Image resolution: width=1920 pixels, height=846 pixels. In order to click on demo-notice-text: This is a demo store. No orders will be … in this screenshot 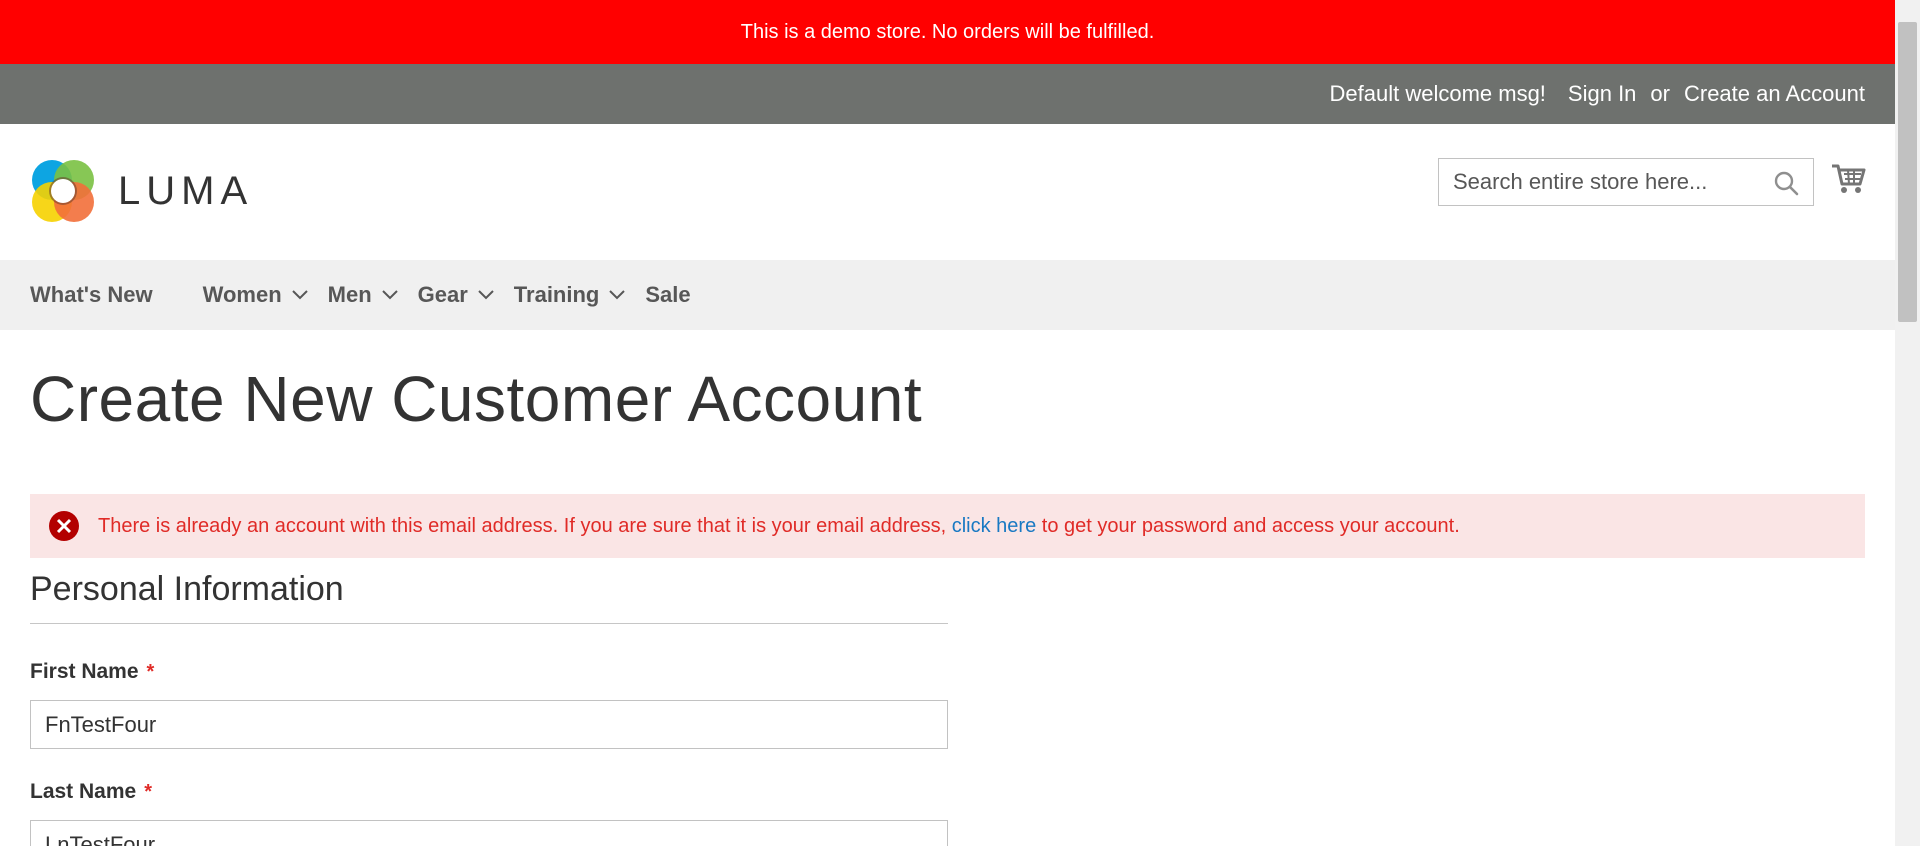, I will do `click(947, 31)`.